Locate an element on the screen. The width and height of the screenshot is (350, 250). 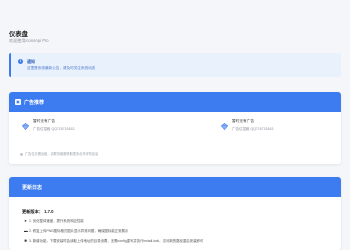
info-dot-icon is located at coordinates (21, 154).